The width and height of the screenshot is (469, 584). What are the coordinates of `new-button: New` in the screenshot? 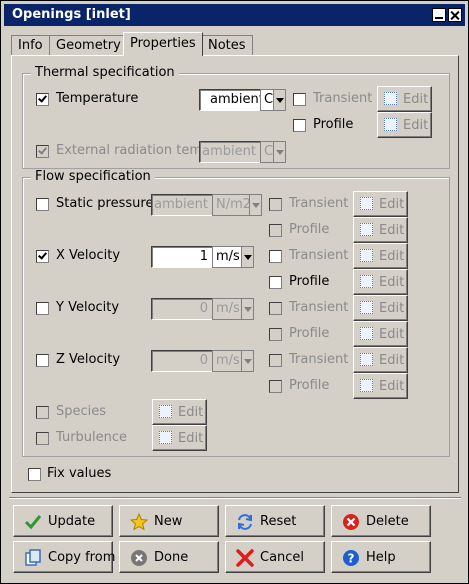 It's located at (169, 521).